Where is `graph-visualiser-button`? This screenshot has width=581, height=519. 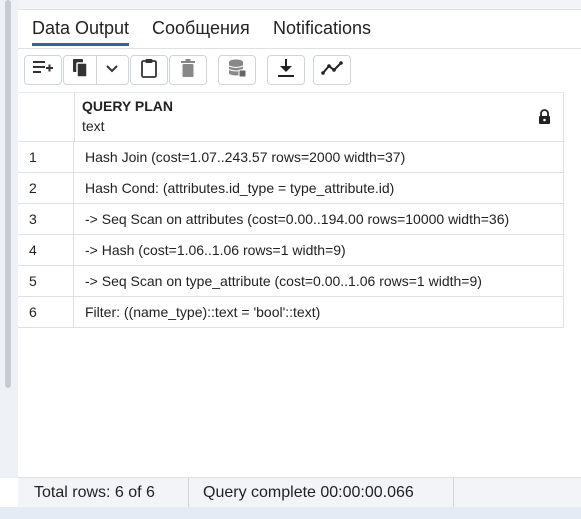 graph-visualiser-button is located at coordinates (332, 70).